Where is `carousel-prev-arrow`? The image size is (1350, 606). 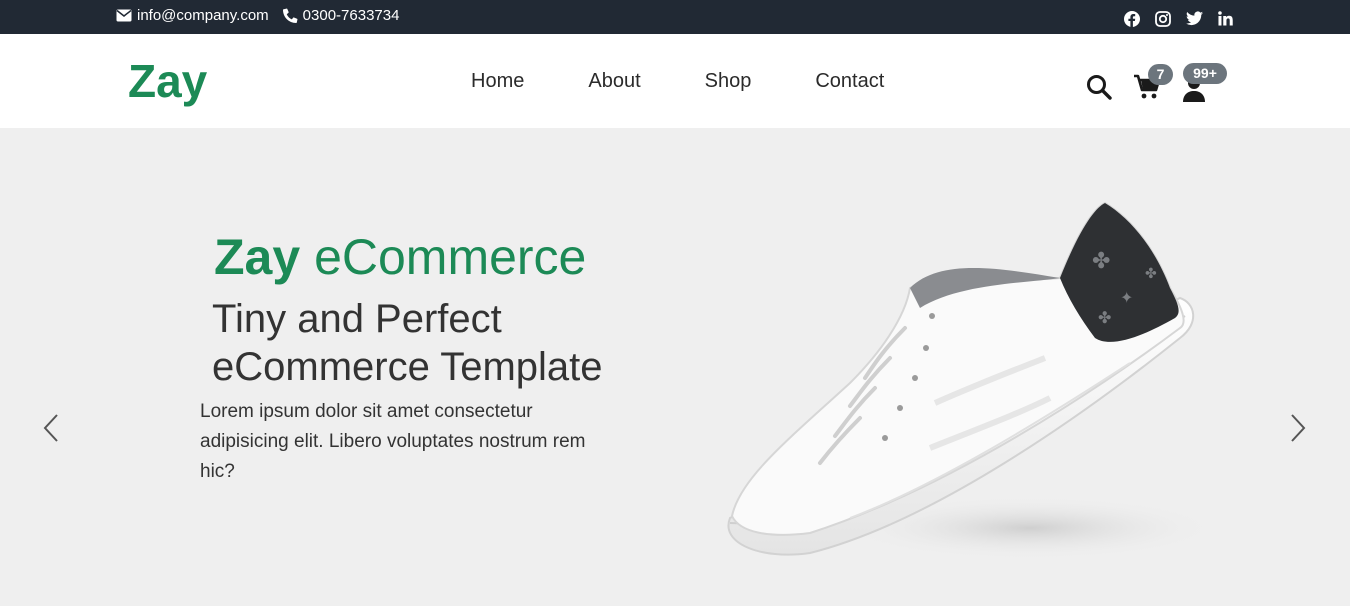
carousel-prev-arrow is located at coordinates (51, 428).